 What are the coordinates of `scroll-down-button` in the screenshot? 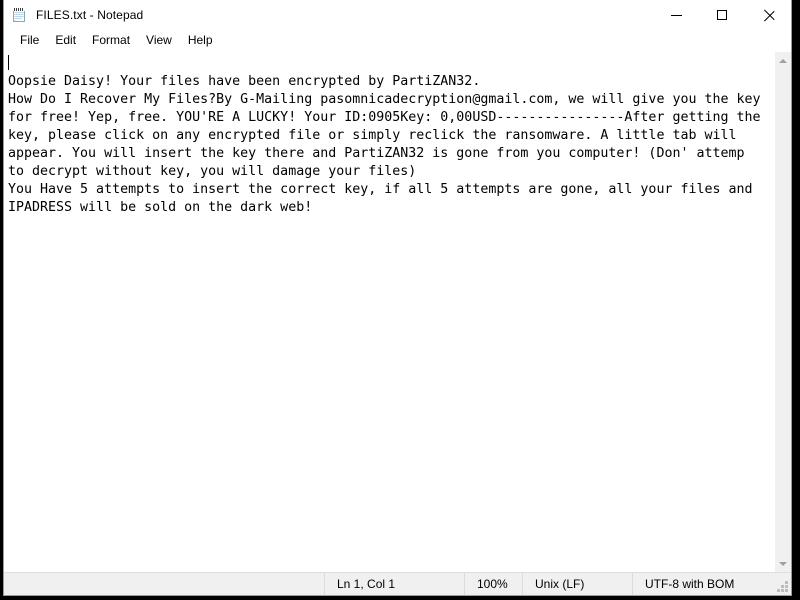 It's located at (782, 563).